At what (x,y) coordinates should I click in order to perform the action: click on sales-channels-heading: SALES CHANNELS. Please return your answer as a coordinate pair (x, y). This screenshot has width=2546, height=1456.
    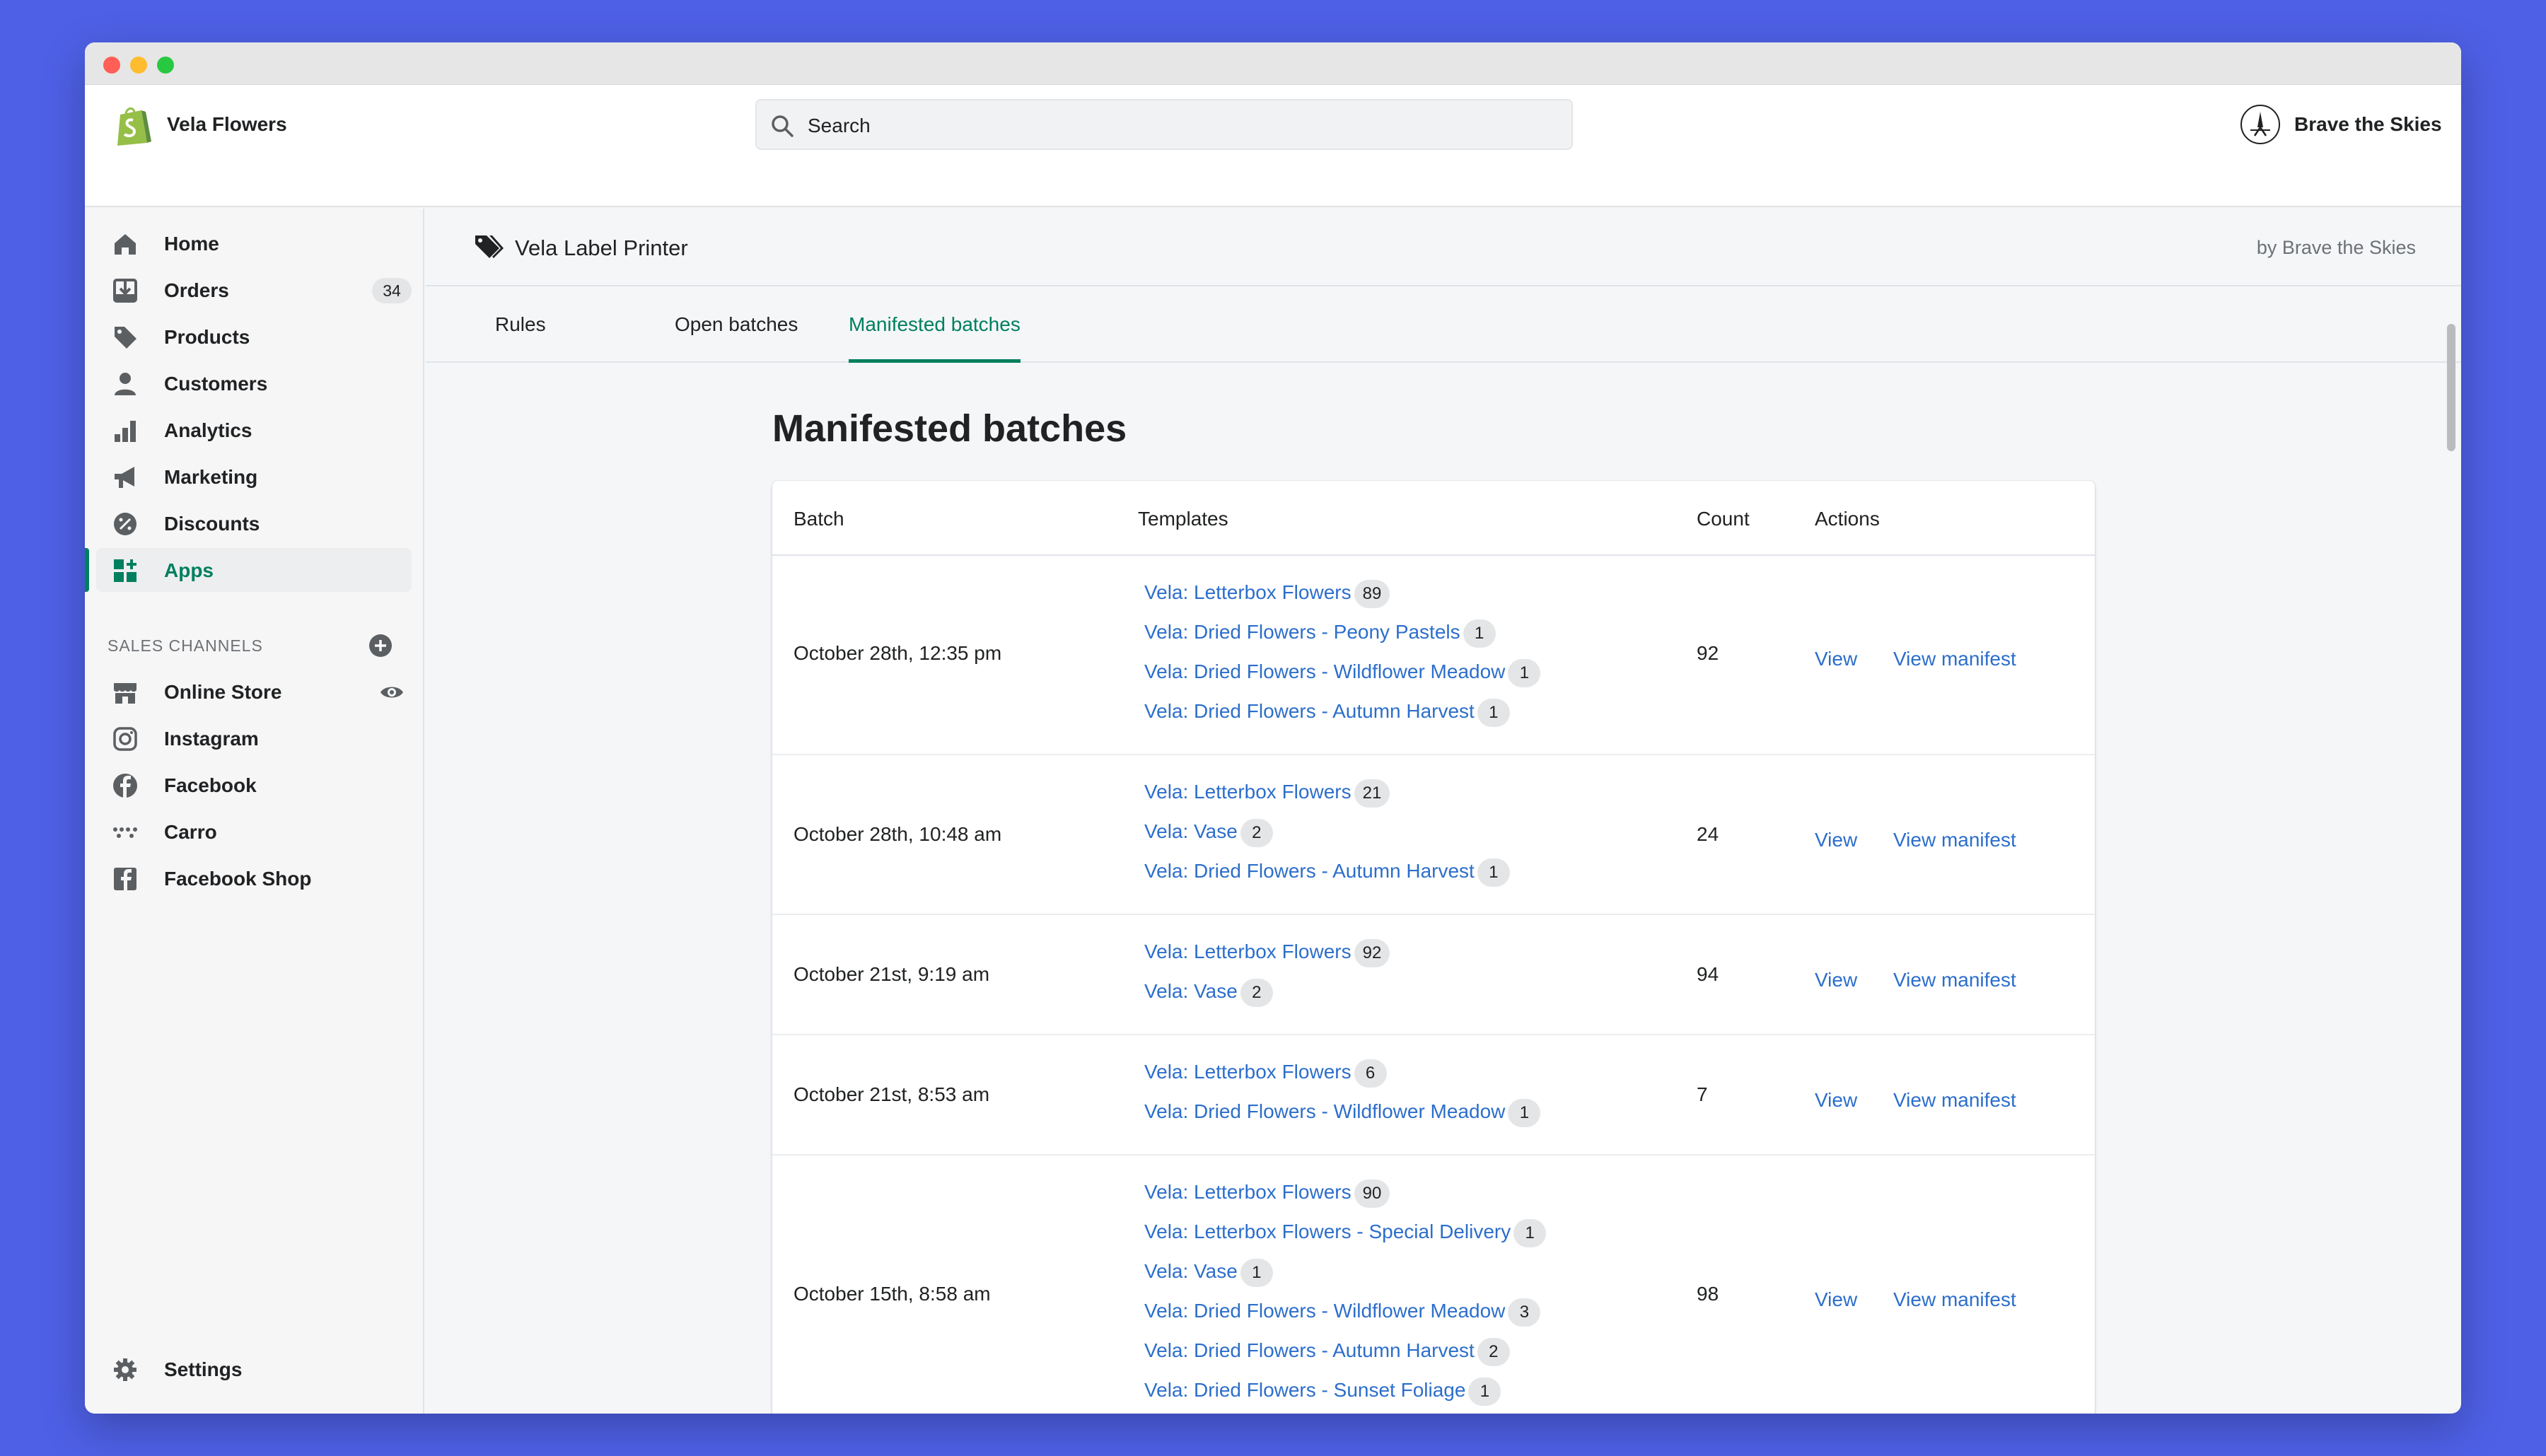
    Looking at the image, I should click on (185, 646).